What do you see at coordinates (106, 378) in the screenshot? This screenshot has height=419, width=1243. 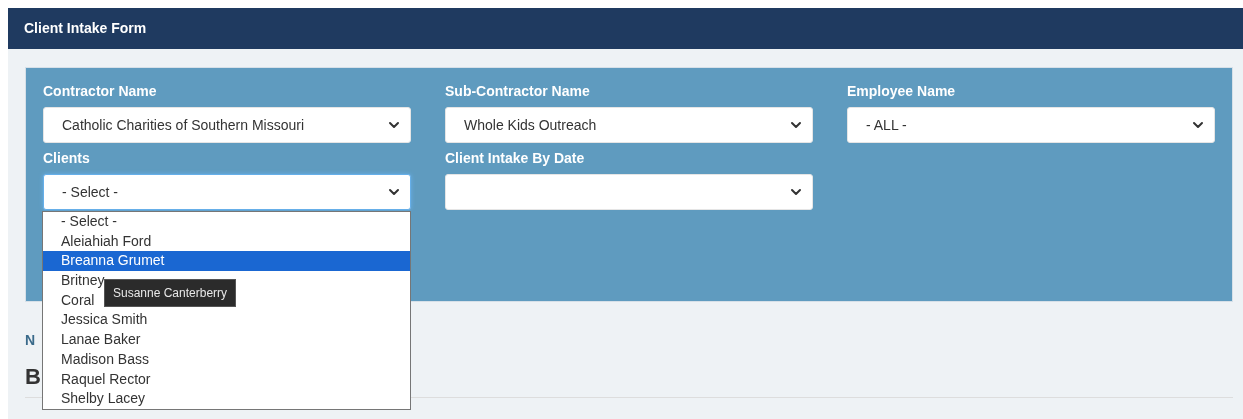 I see `dropdown-option: Raquel Rector` at bounding box center [106, 378].